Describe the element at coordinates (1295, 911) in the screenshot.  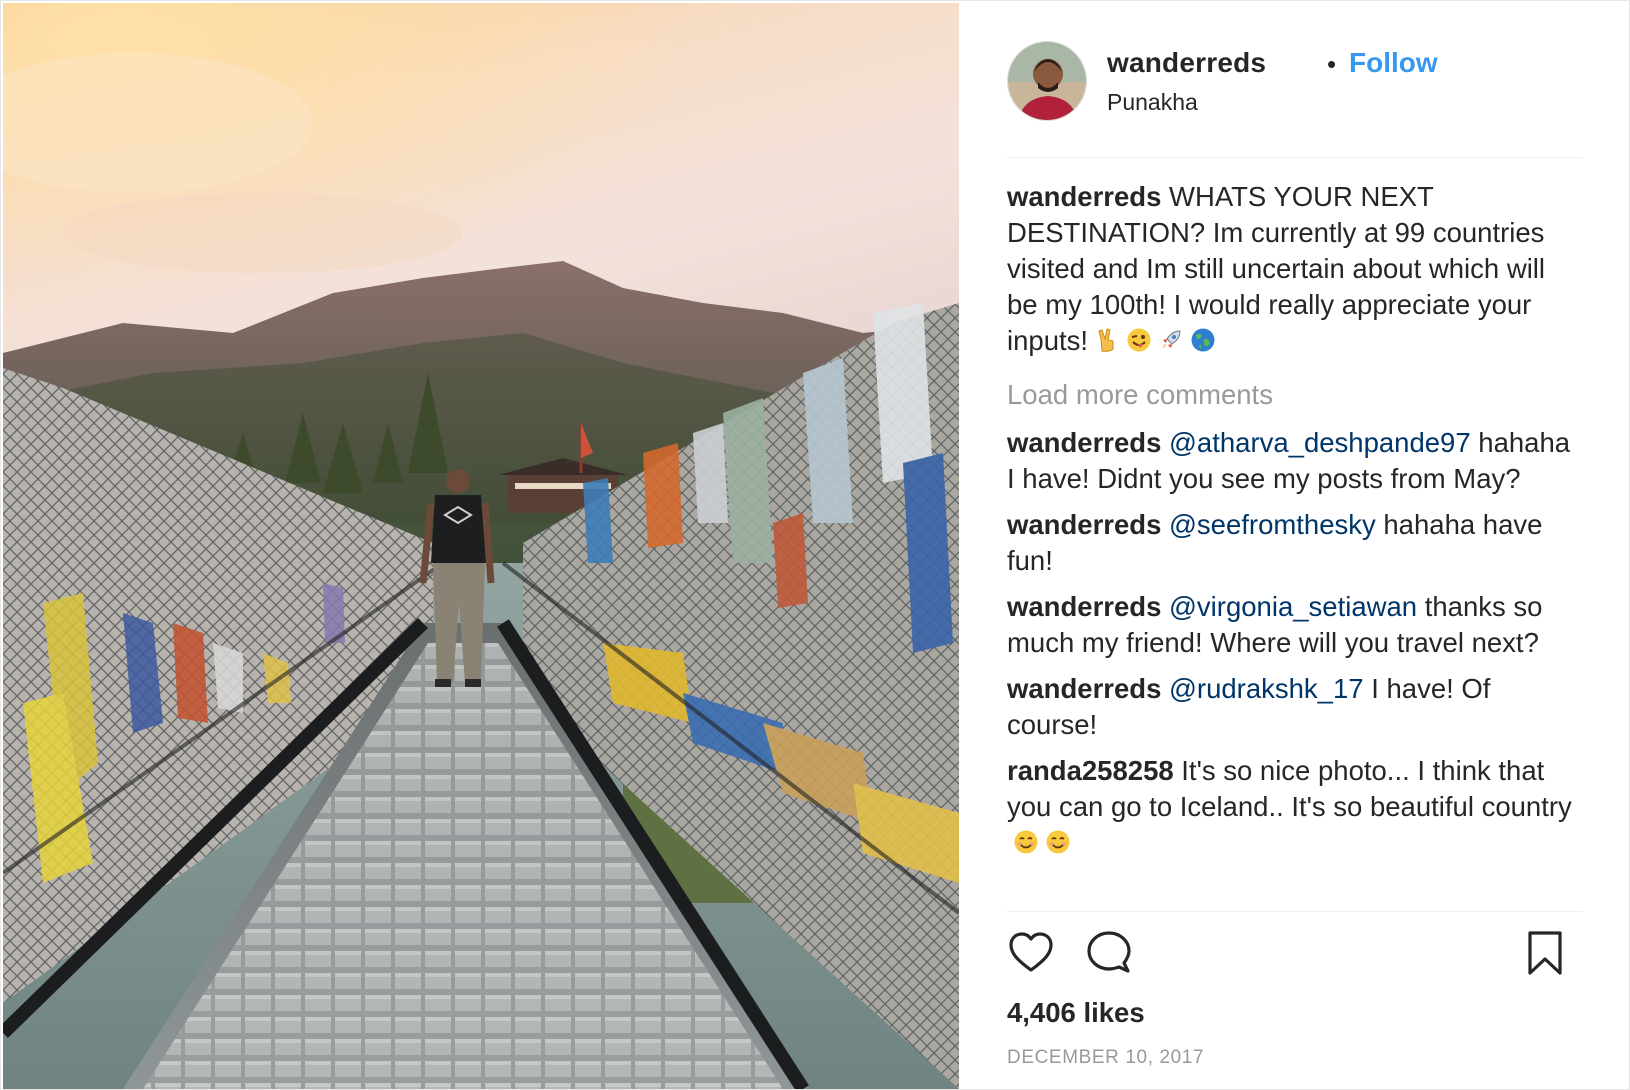
I see `actions-divider` at that location.